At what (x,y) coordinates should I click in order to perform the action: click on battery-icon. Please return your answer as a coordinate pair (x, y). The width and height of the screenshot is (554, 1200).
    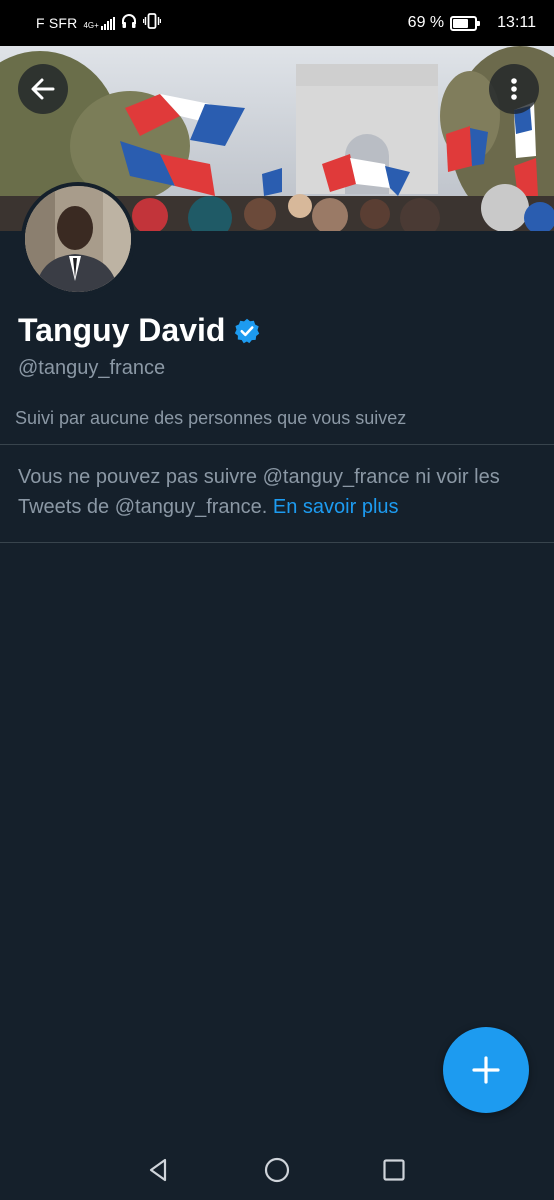
    Looking at the image, I should click on (465, 23).